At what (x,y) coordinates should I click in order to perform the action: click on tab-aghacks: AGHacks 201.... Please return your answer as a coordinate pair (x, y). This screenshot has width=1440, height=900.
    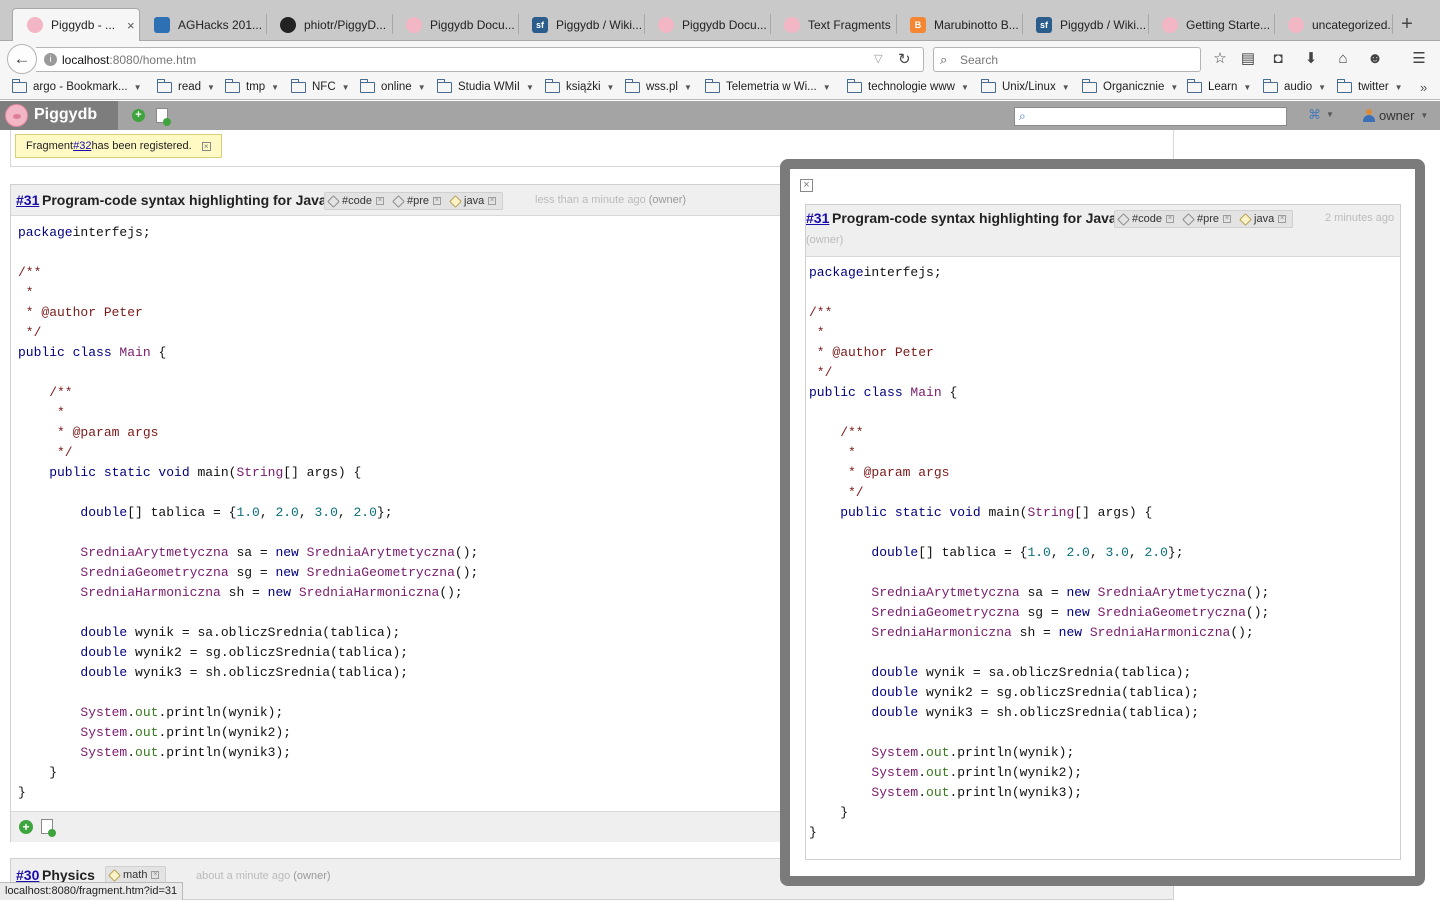
    Looking at the image, I should click on (203, 24).